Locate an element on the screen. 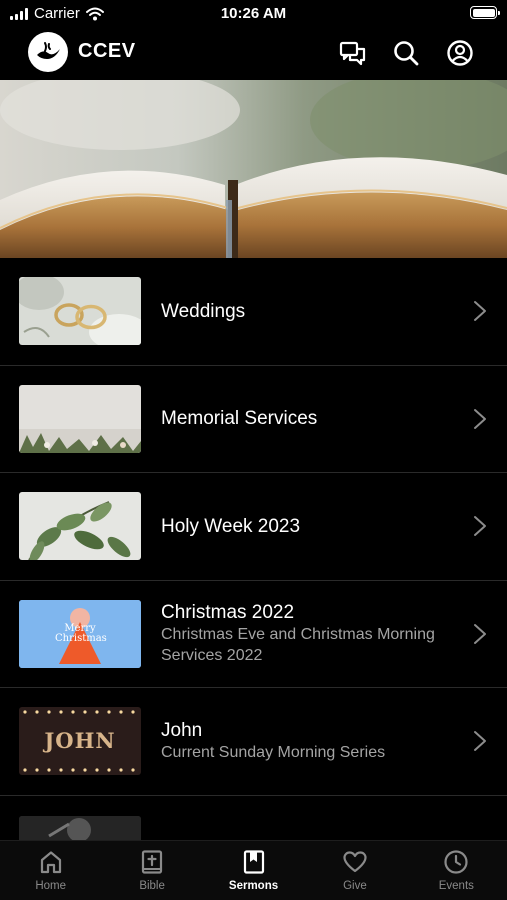  memorial-services-thumbnail is located at coordinates (80, 418).